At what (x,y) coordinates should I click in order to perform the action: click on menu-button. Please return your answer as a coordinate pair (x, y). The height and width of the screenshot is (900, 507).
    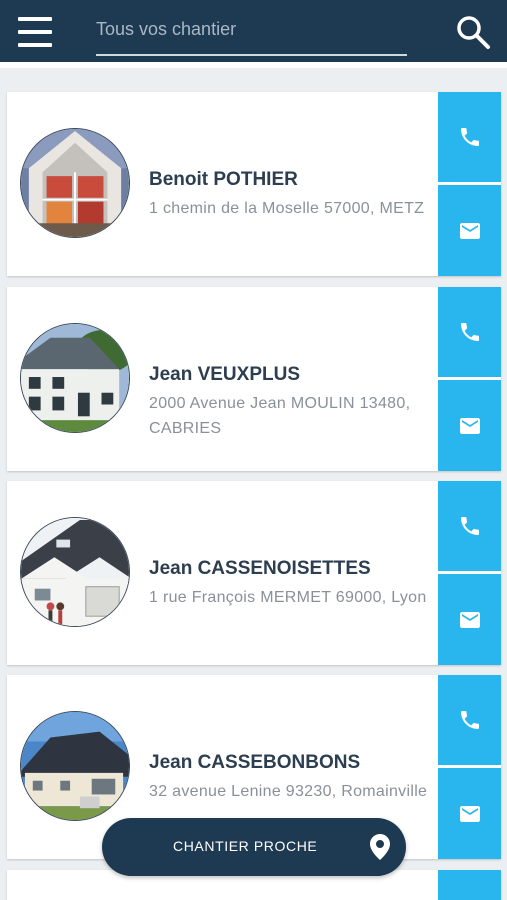
    Looking at the image, I should click on (35, 32).